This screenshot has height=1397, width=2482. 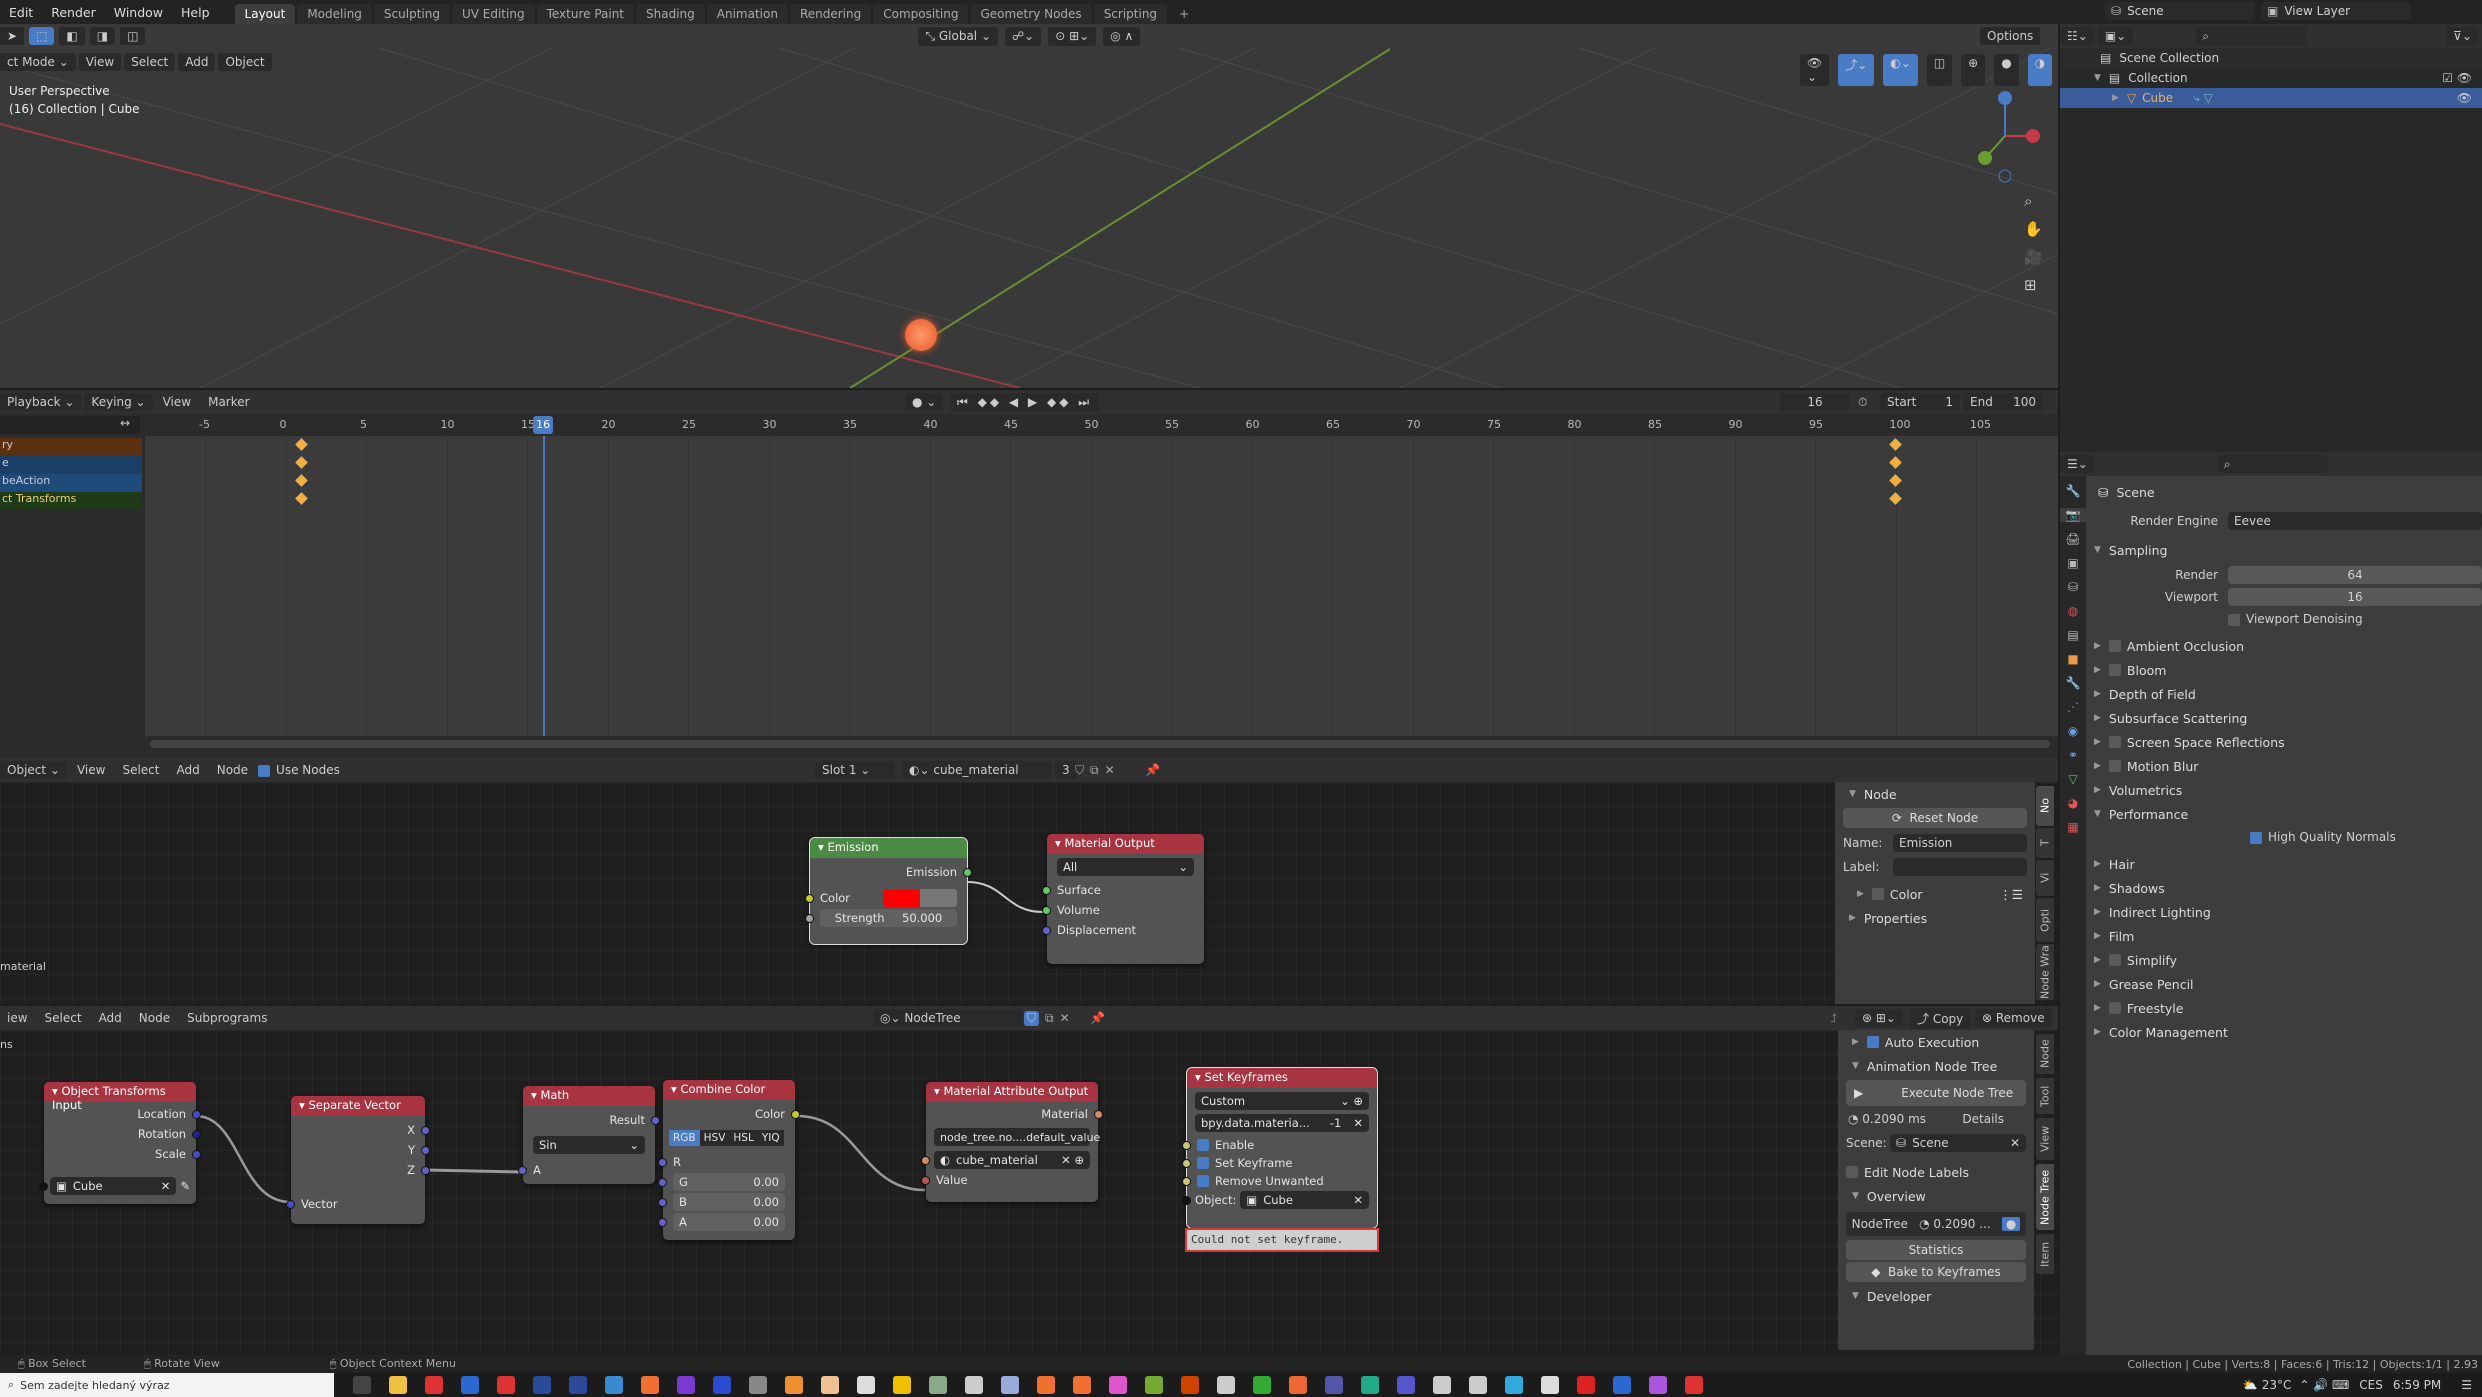 What do you see at coordinates (2180, 11) in the screenshot?
I see `scene-selector: ⛁ Scene` at bounding box center [2180, 11].